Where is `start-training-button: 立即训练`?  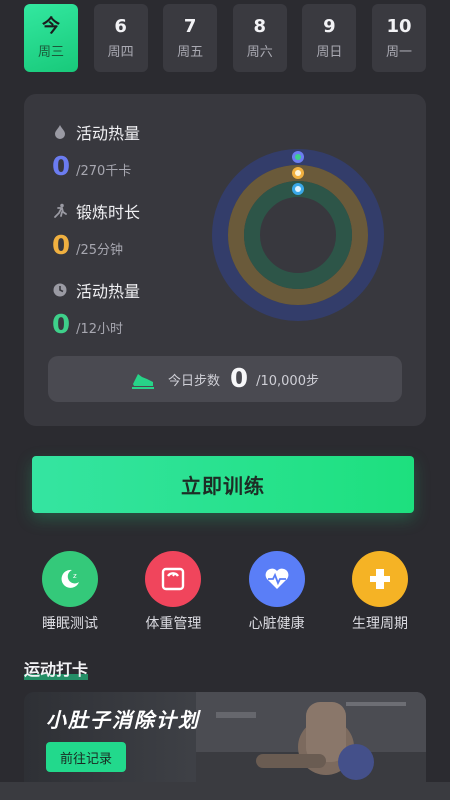
start-training-button: 立即训练 is located at coordinates (223, 484).